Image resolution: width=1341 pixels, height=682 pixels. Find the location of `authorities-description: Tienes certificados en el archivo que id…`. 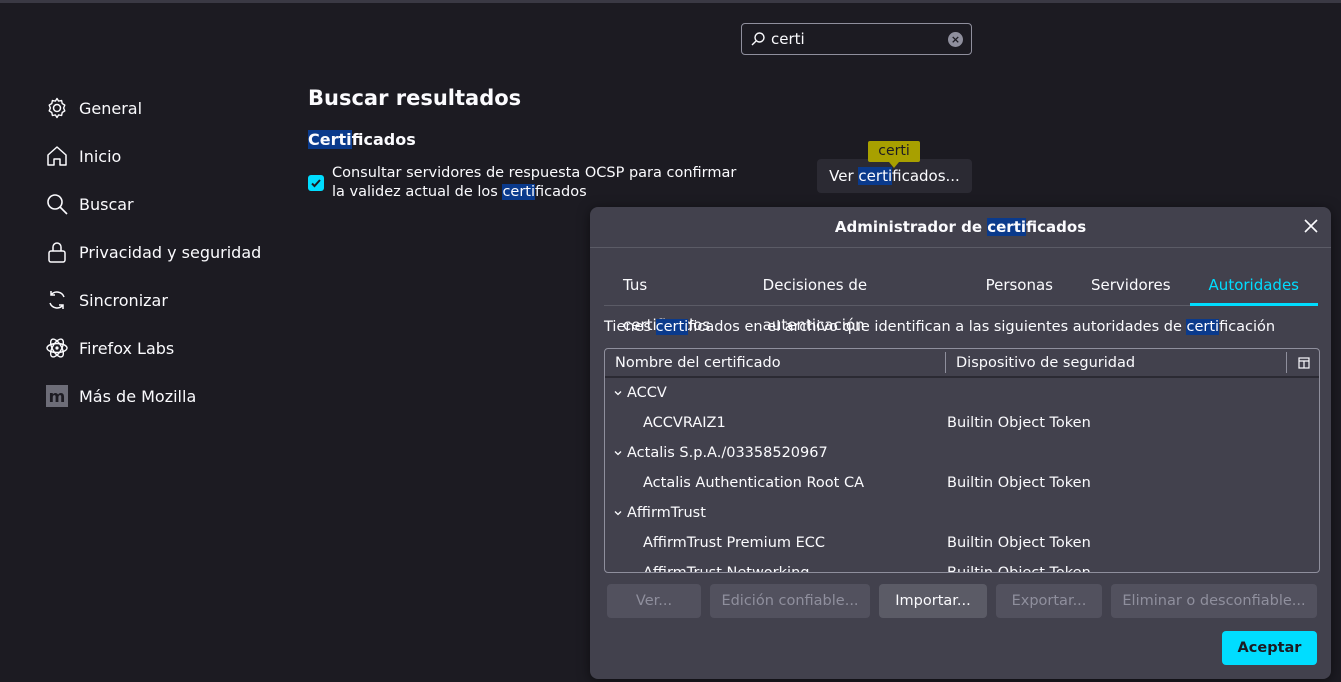

authorities-description: Tienes certificados en el archivo que id… is located at coordinates (939, 327).